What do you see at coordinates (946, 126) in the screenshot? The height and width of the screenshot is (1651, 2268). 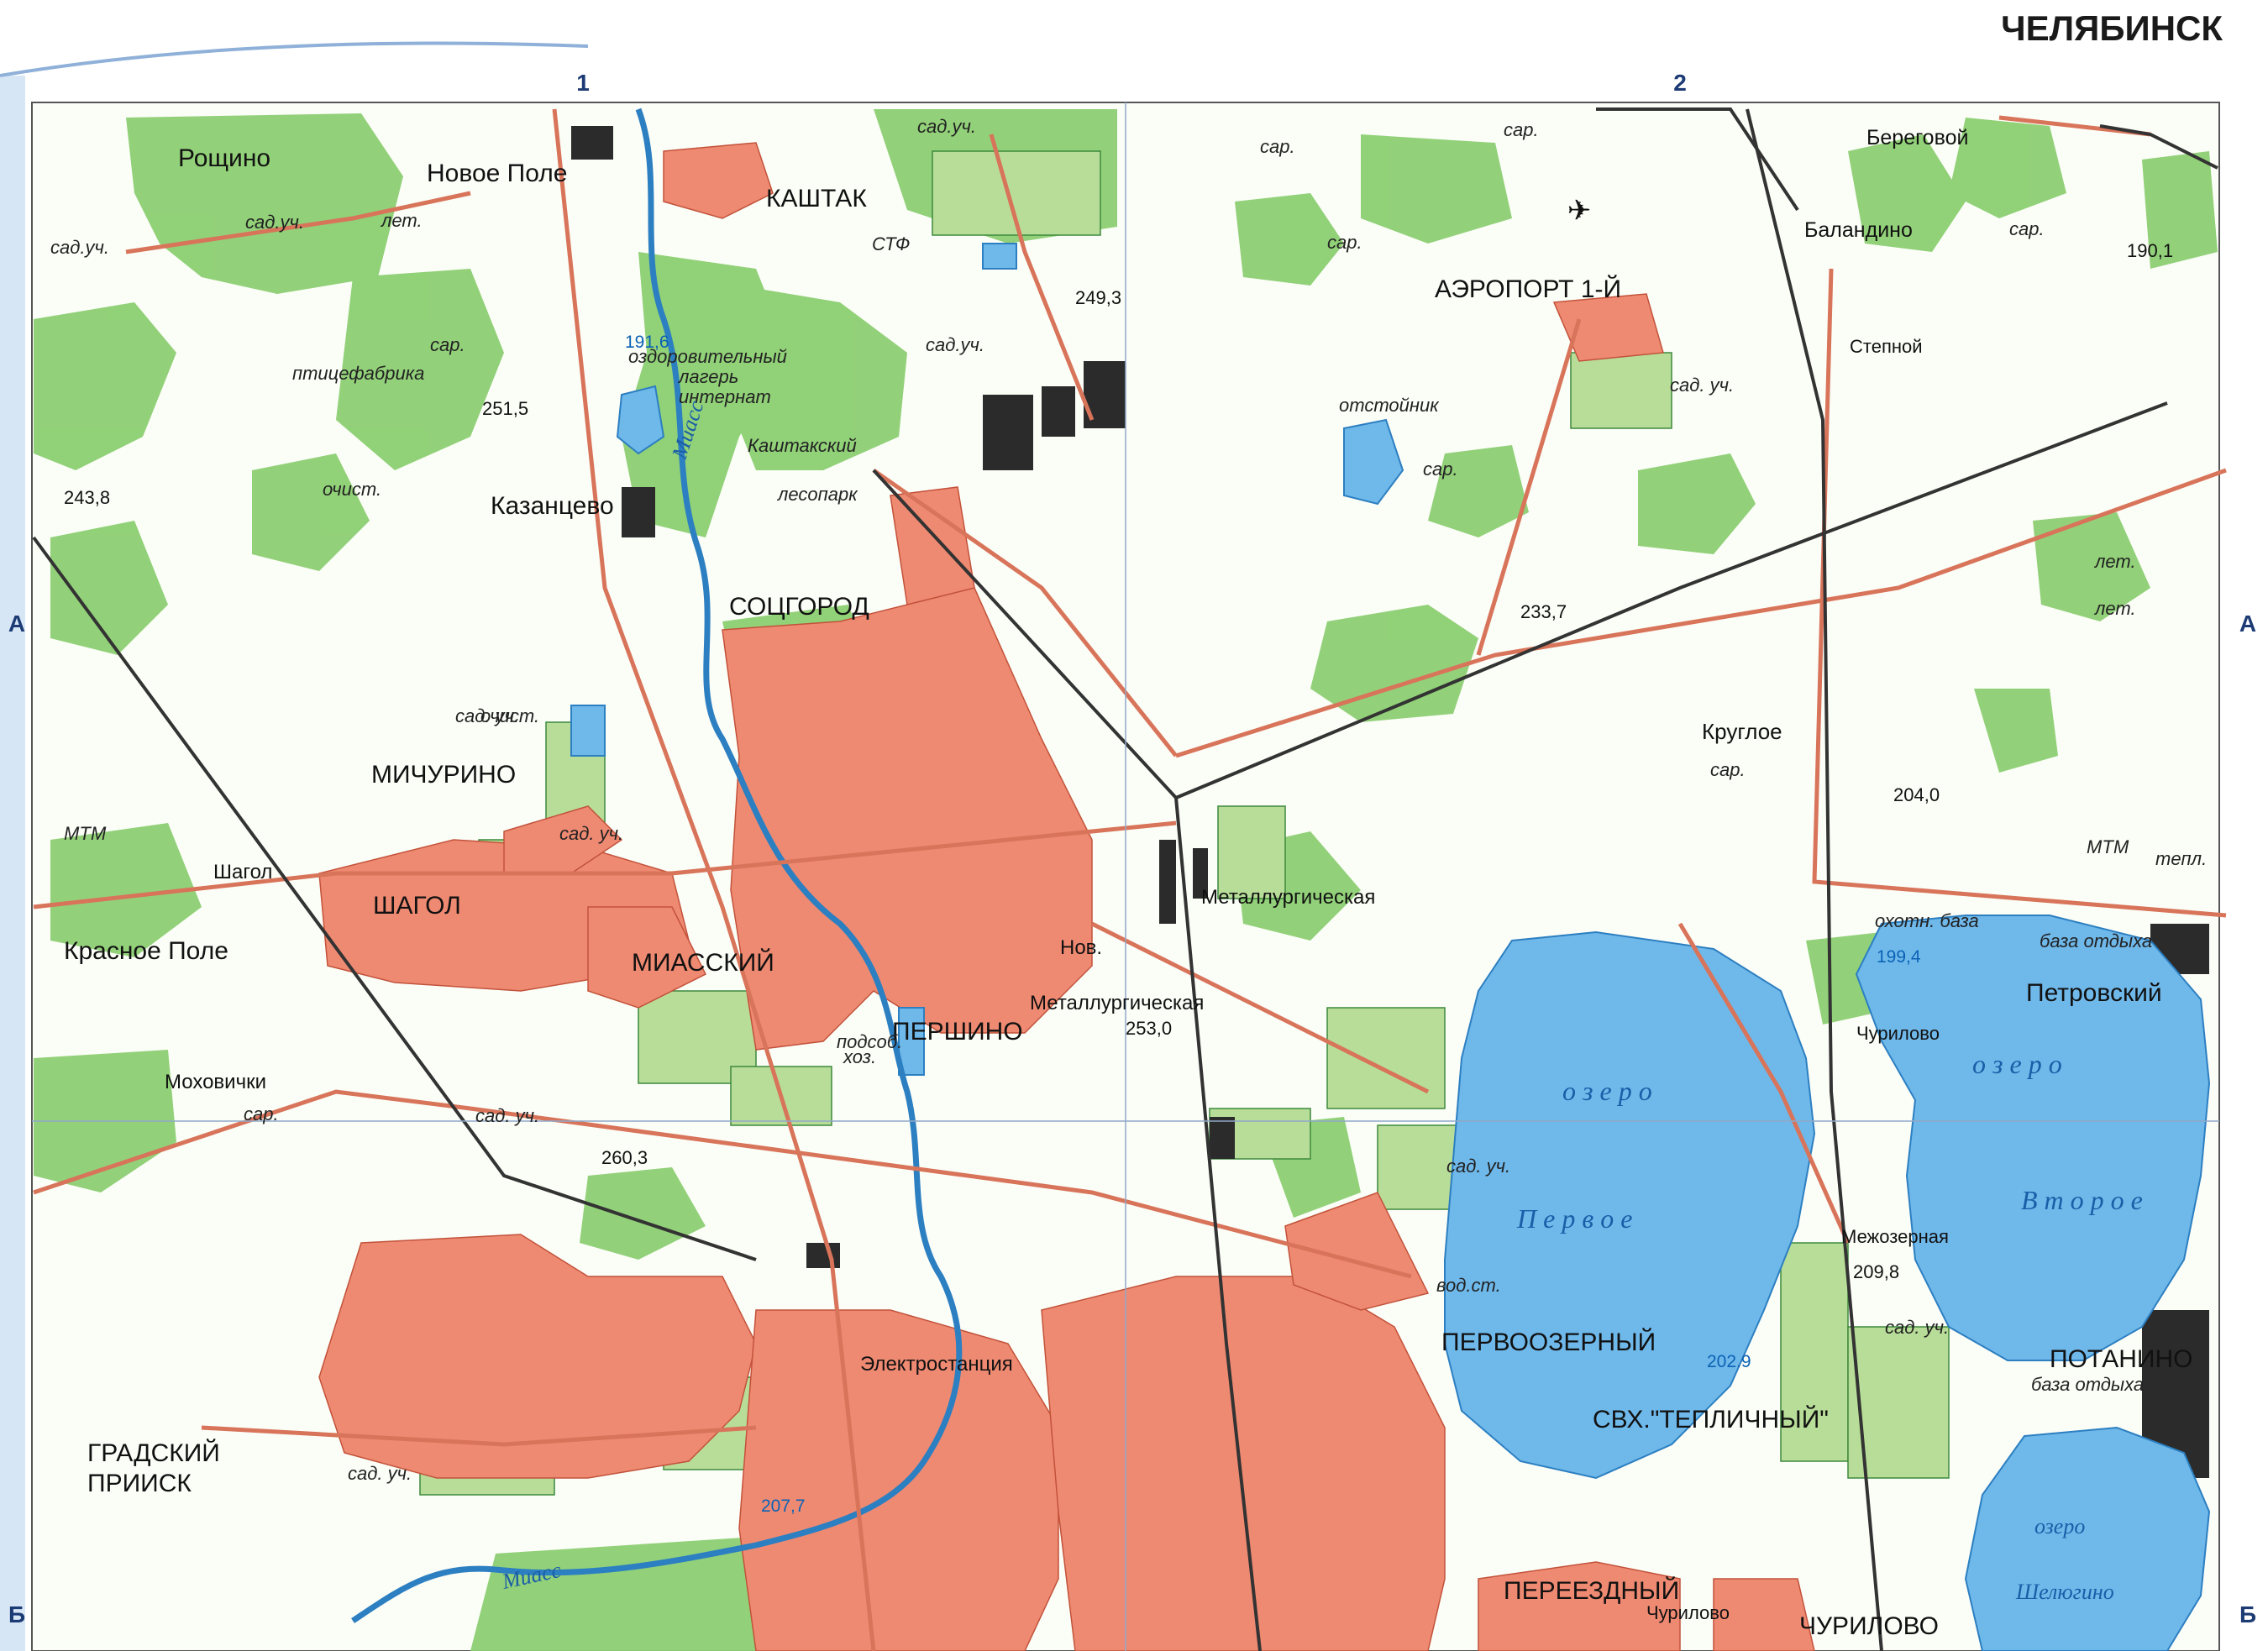 I see `label-sad-uch-1: сад.уч.` at bounding box center [946, 126].